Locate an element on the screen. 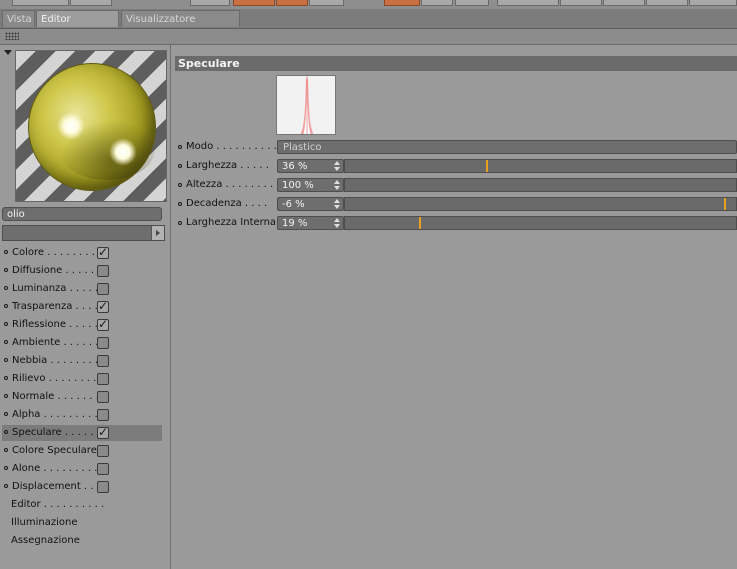  channel-item: Normale . . . . . . . . is located at coordinates (82, 397).